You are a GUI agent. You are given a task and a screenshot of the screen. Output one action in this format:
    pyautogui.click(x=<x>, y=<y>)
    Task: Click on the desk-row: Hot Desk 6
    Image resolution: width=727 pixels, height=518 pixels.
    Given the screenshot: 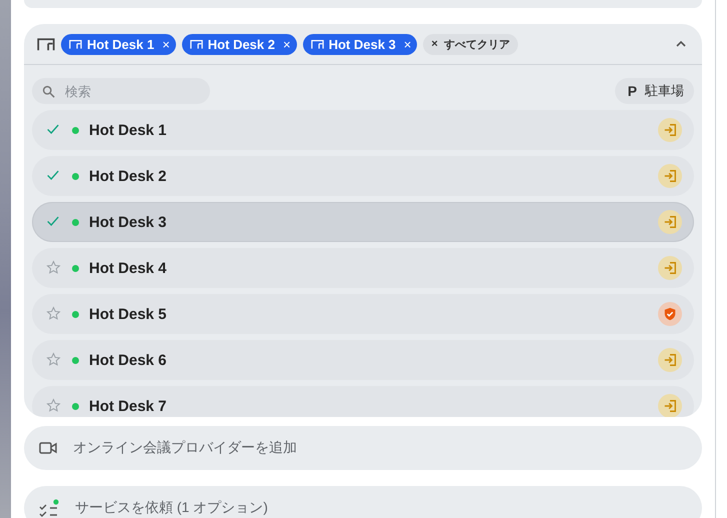 What is the action you would take?
    pyautogui.click(x=363, y=360)
    